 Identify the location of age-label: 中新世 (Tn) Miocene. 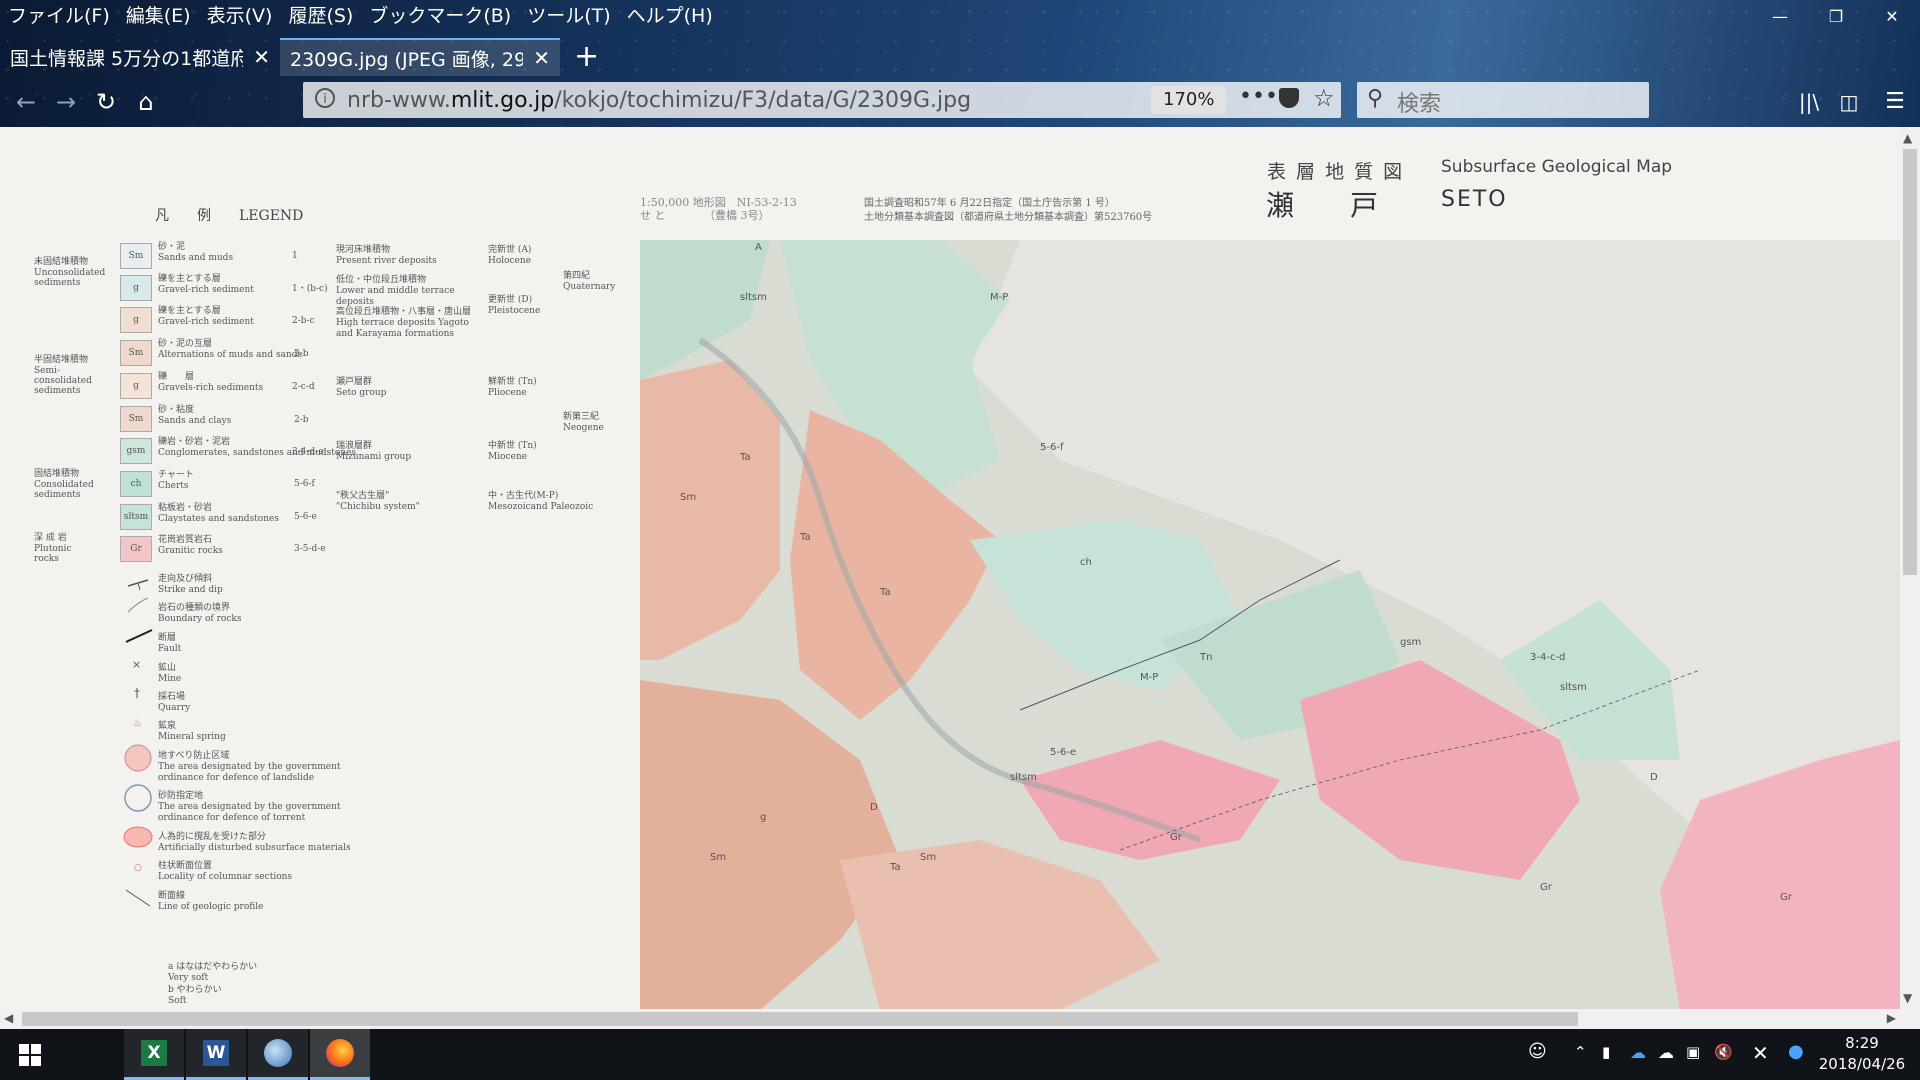
(512, 451).